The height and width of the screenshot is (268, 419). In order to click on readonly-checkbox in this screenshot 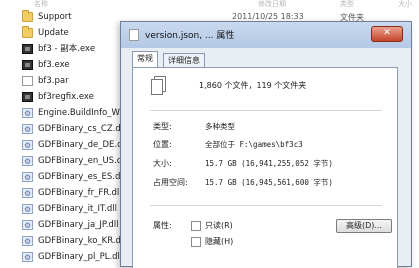, I will do `click(196, 226)`.